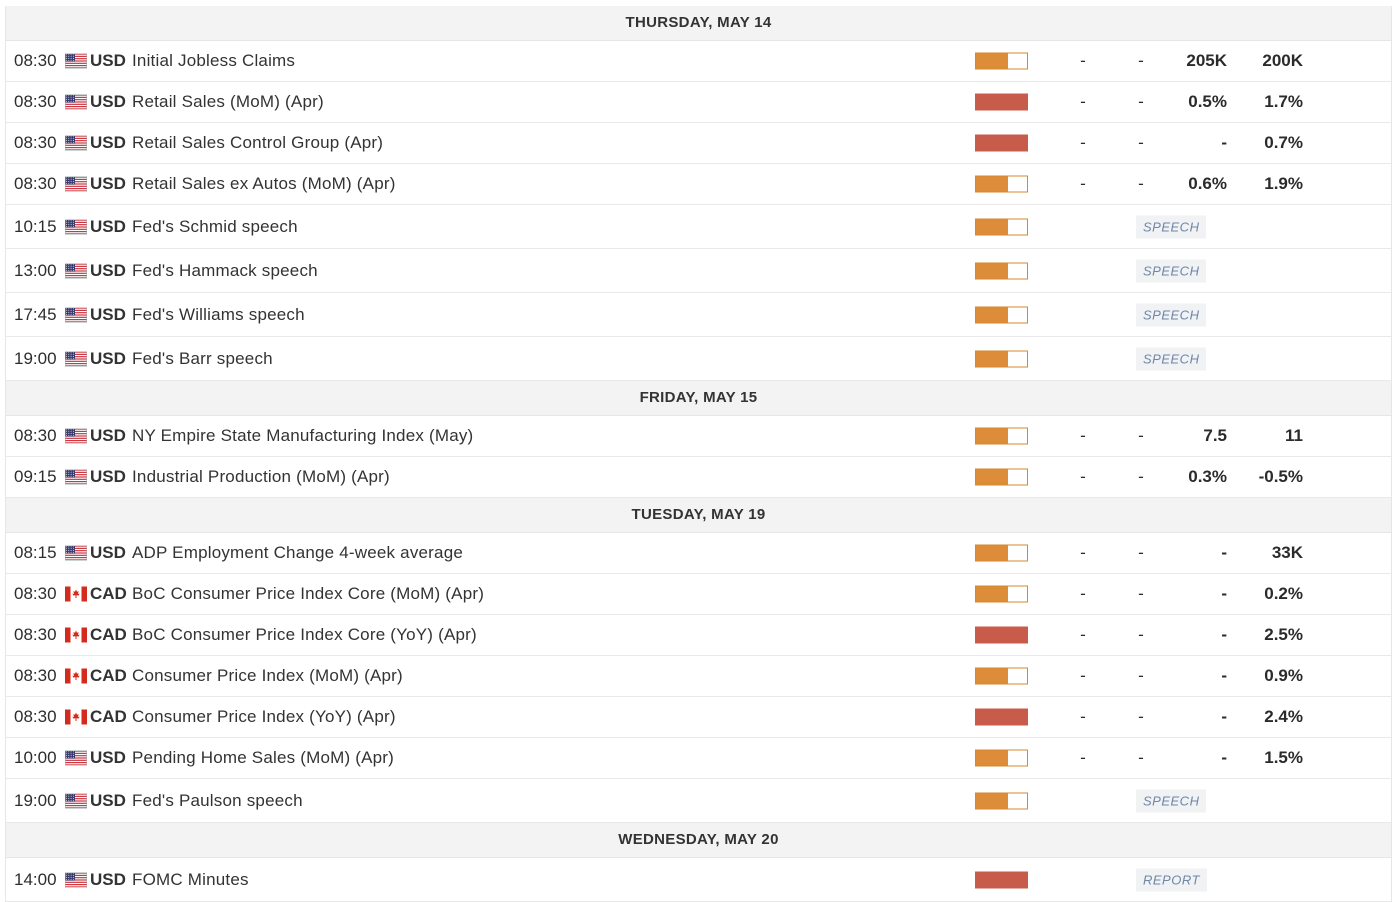 Image resolution: width=1400 pixels, height=902 pixels. I want to click on event-time: 10:00, so click(35, 757).